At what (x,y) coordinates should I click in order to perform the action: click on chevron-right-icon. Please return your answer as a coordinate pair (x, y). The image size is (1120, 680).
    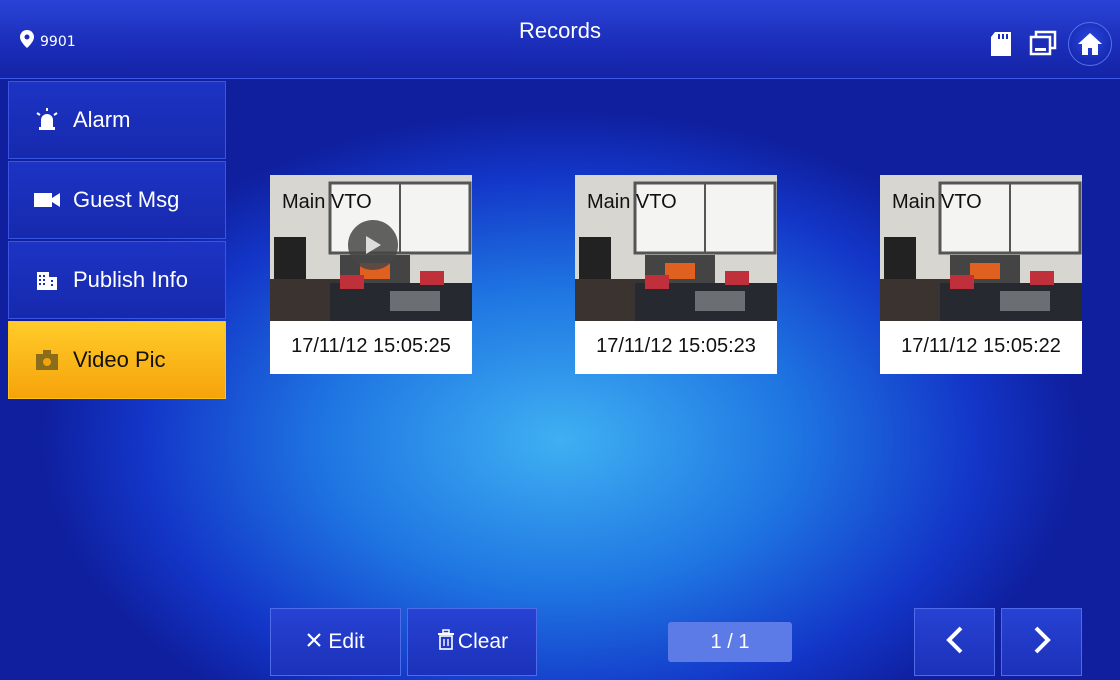
    Looking at the image, I should click on (1042, 642).